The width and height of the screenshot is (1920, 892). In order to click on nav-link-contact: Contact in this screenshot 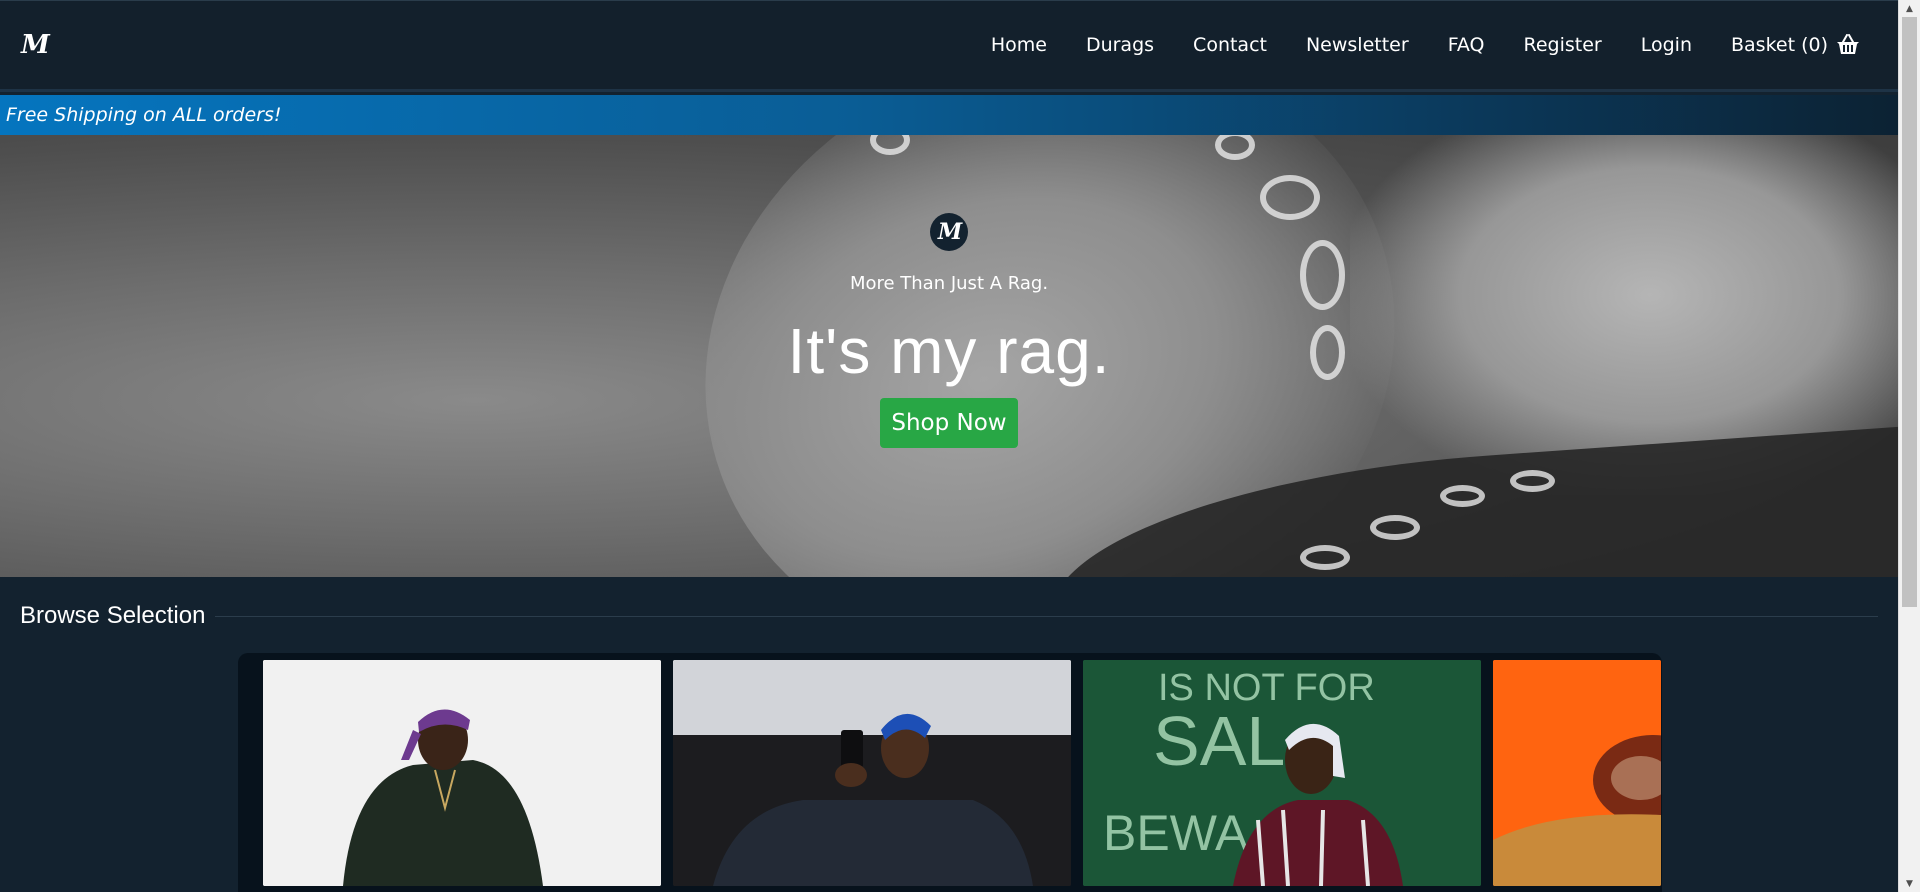, I will do `click(1230, 45)`.